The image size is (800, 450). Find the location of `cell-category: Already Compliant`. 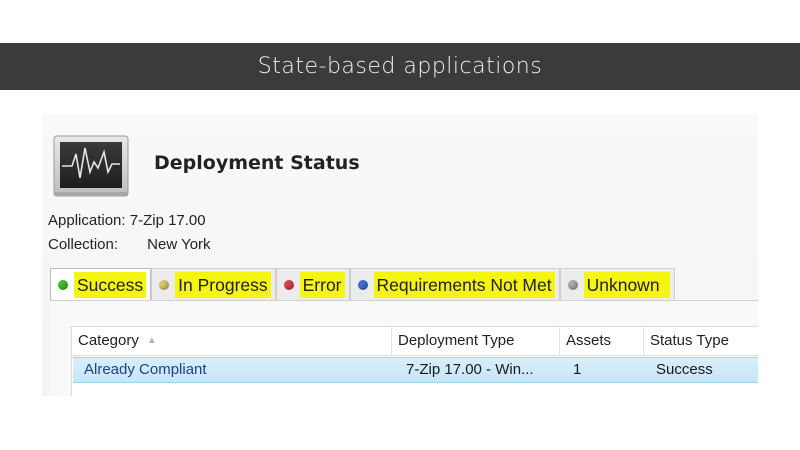

cell-category: Already Compliant is located at coordinates (145, 369).